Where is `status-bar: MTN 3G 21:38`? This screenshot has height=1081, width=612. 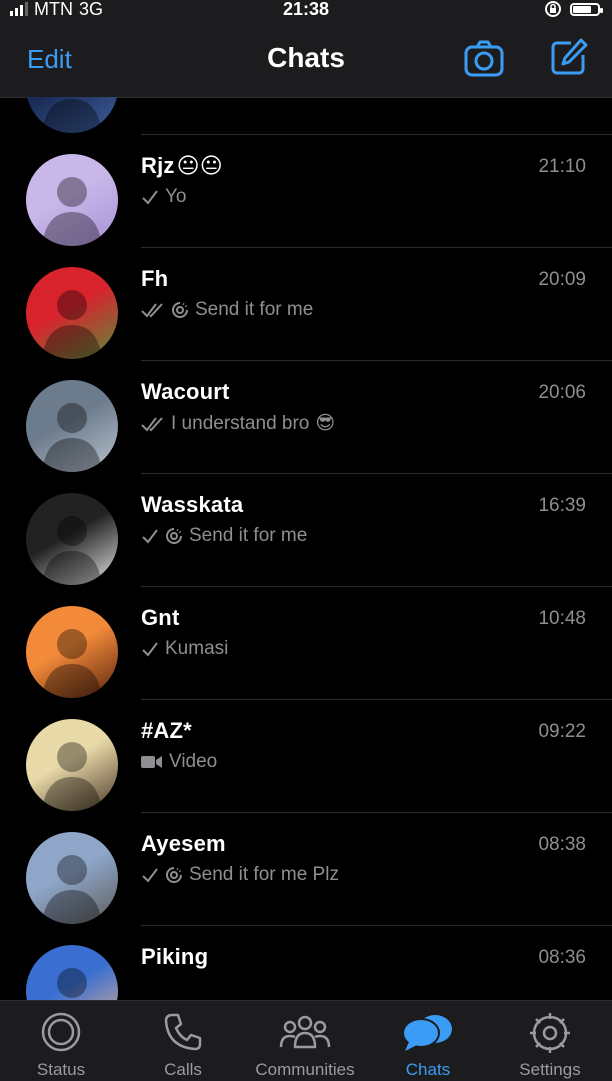
status-bar: MTN 3G 21:38 is located at coordinates (306, 10).